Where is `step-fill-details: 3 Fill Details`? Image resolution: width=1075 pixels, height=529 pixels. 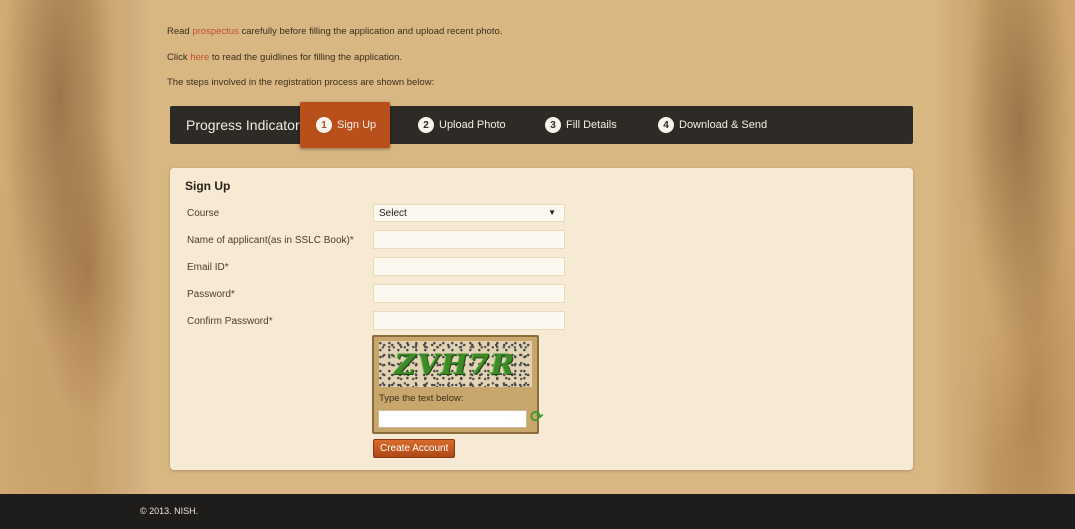
step-fill-details: 3 Fill Details is located at coordinates (581, 125).